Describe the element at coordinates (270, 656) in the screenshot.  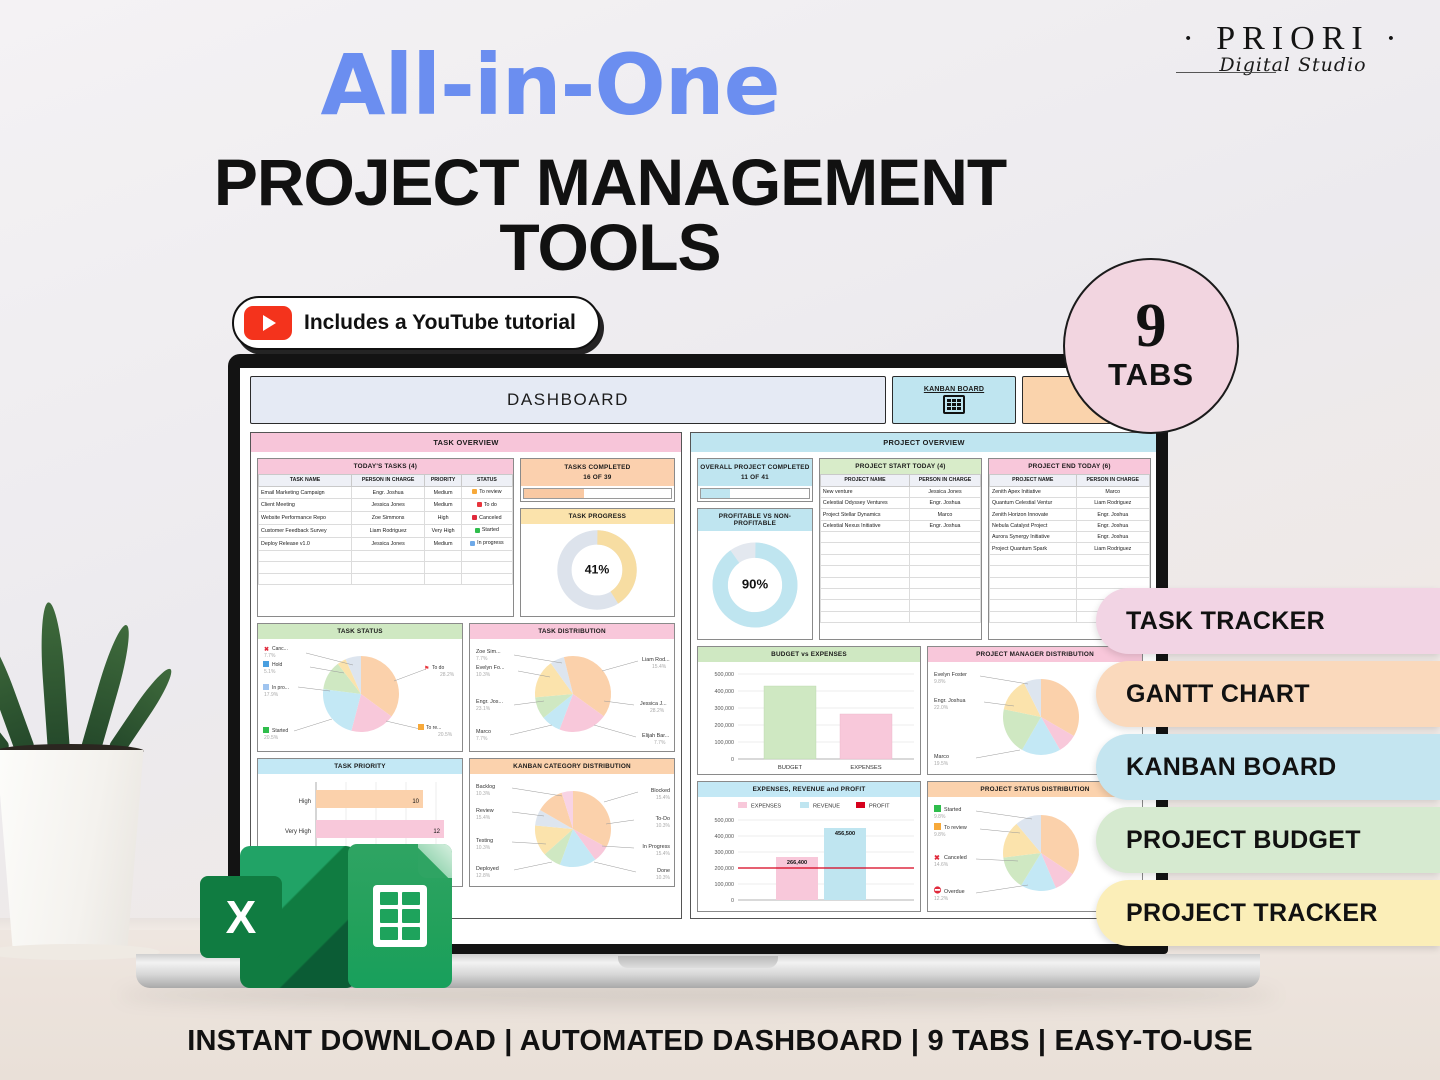
I see `task-status-pct-0: 7.7%` at that location.